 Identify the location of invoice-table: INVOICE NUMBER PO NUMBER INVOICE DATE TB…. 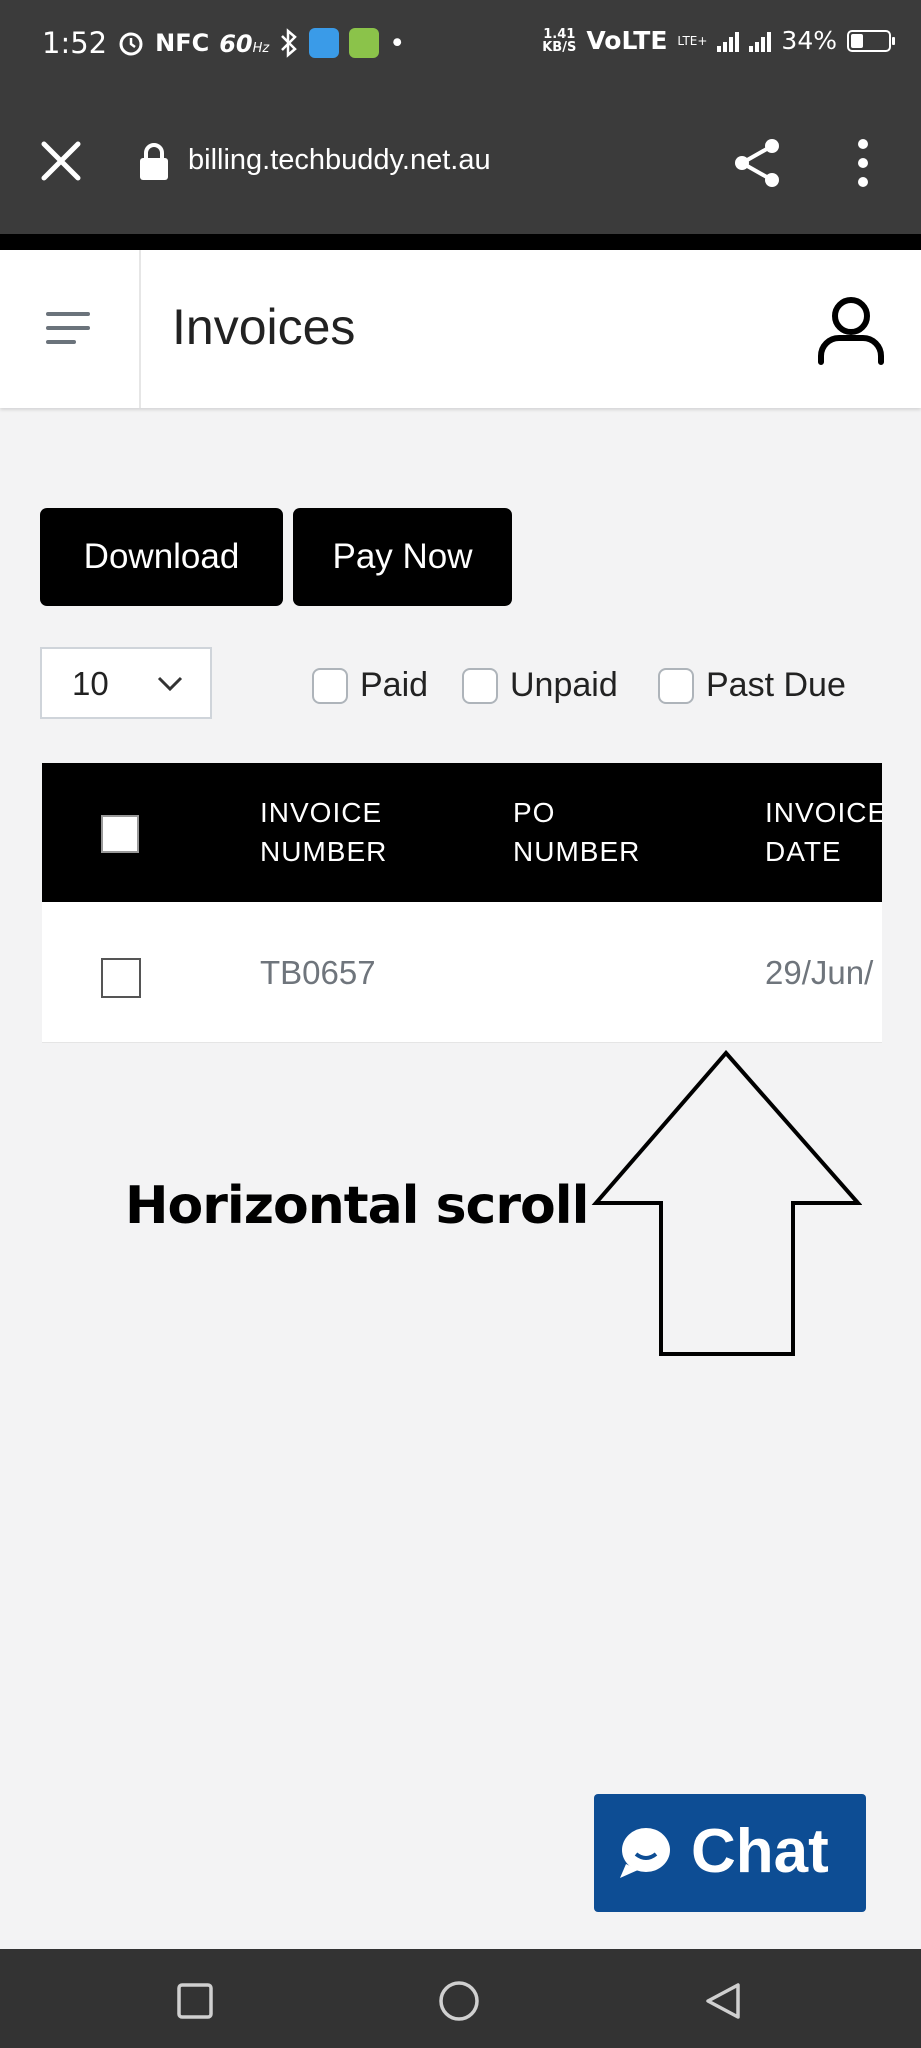
(462, 903).